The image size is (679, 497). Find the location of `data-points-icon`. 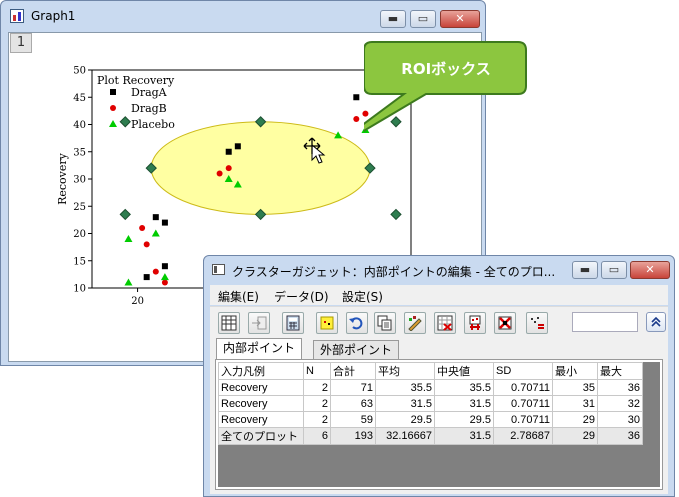

data-points-icon is located at coordinates (537, 323).